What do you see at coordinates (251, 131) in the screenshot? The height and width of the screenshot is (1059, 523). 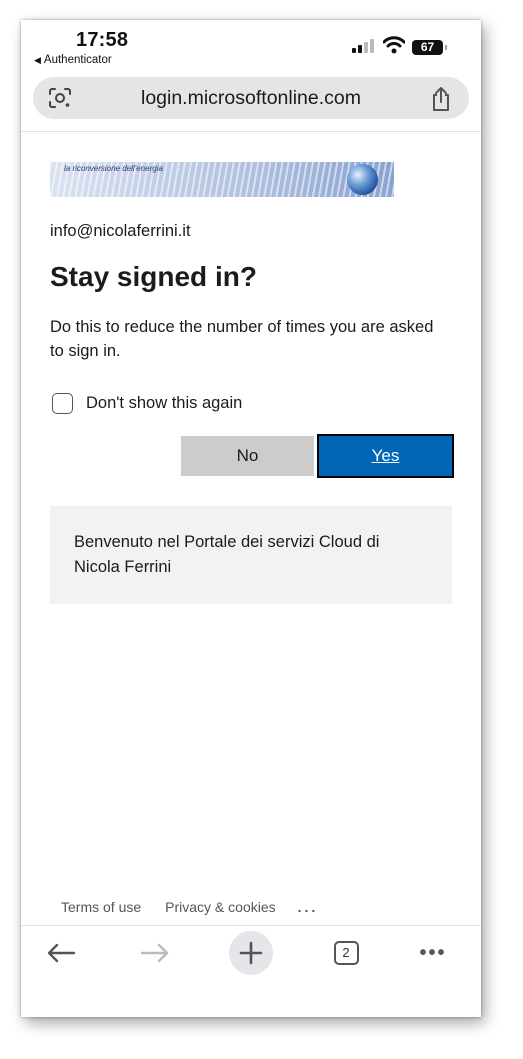 I see `top-divider` at bounding box center [251, 131].